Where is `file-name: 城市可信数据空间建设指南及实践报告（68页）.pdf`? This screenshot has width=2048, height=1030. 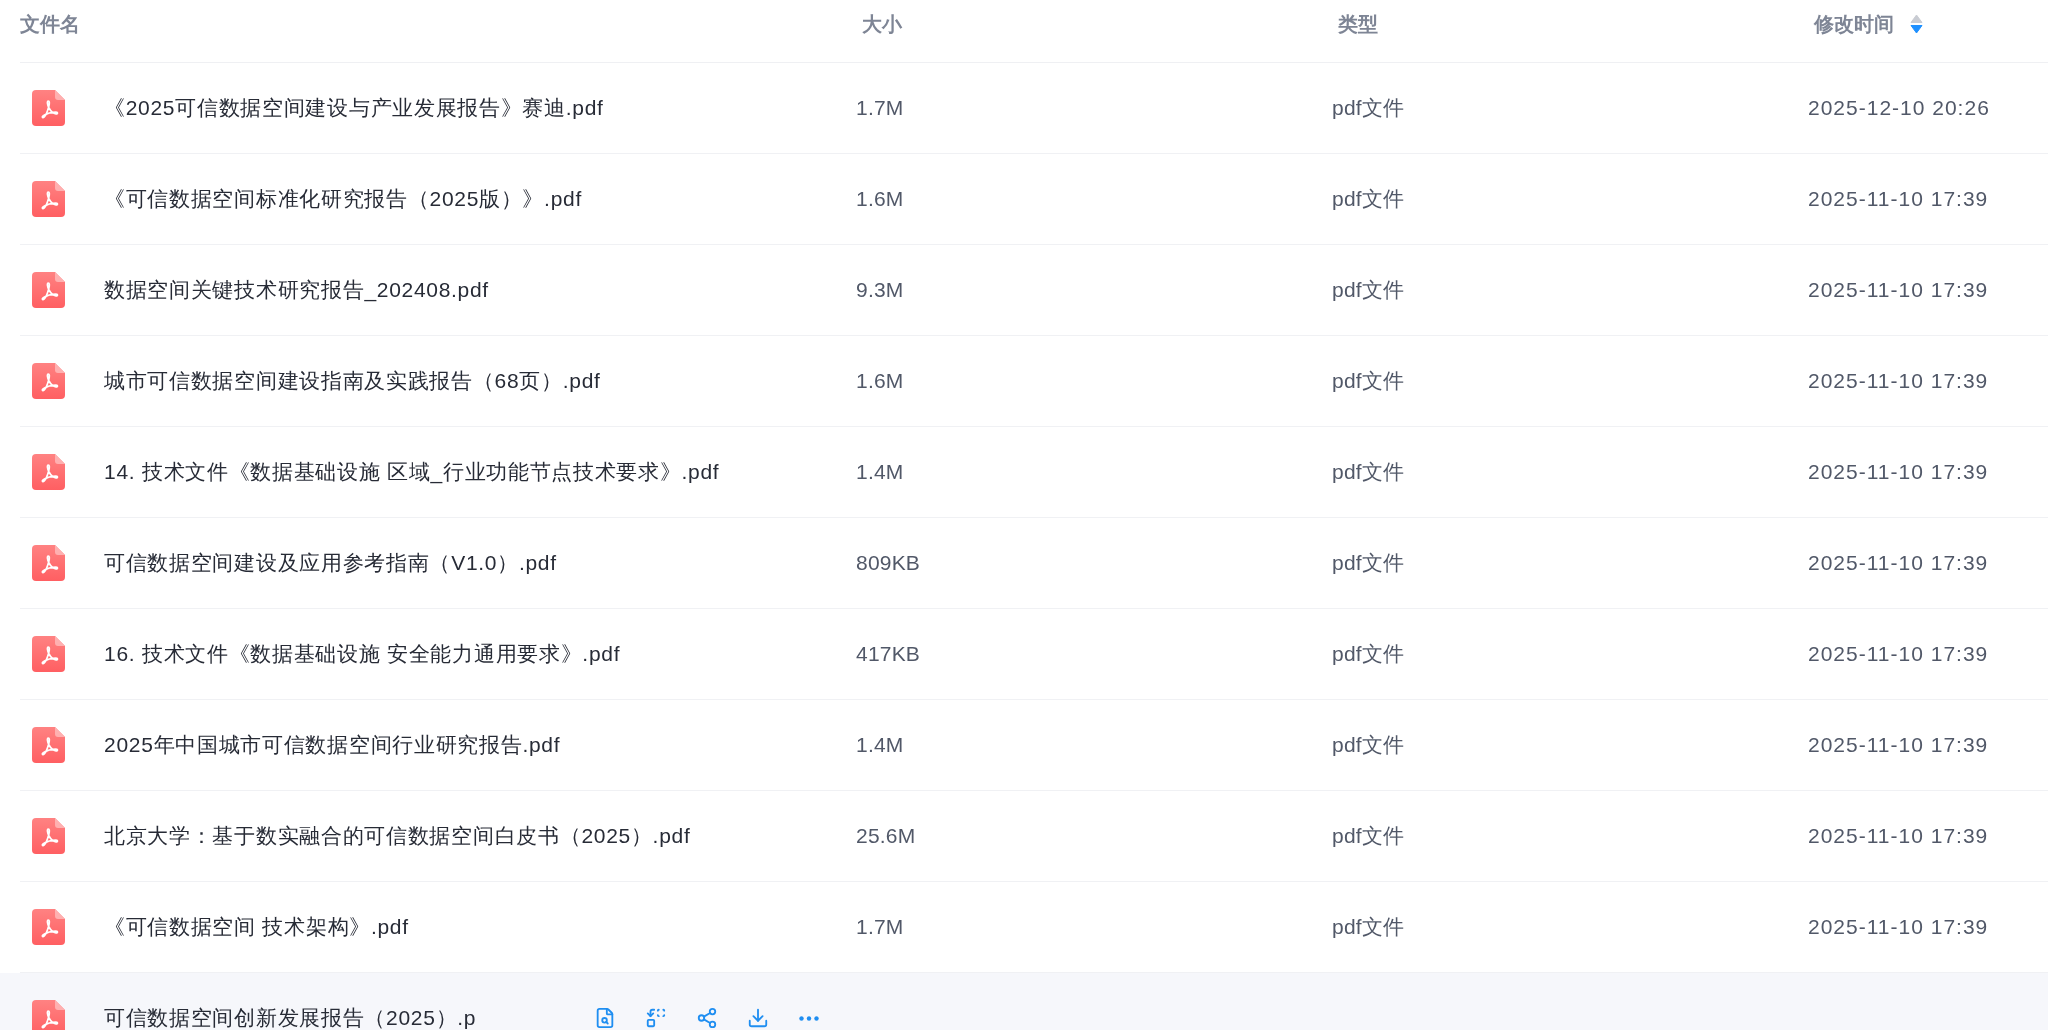
file-name: 城市可信数据空间建设指南及实践报告（68页）.pdf is located at coordinates (352, 381).